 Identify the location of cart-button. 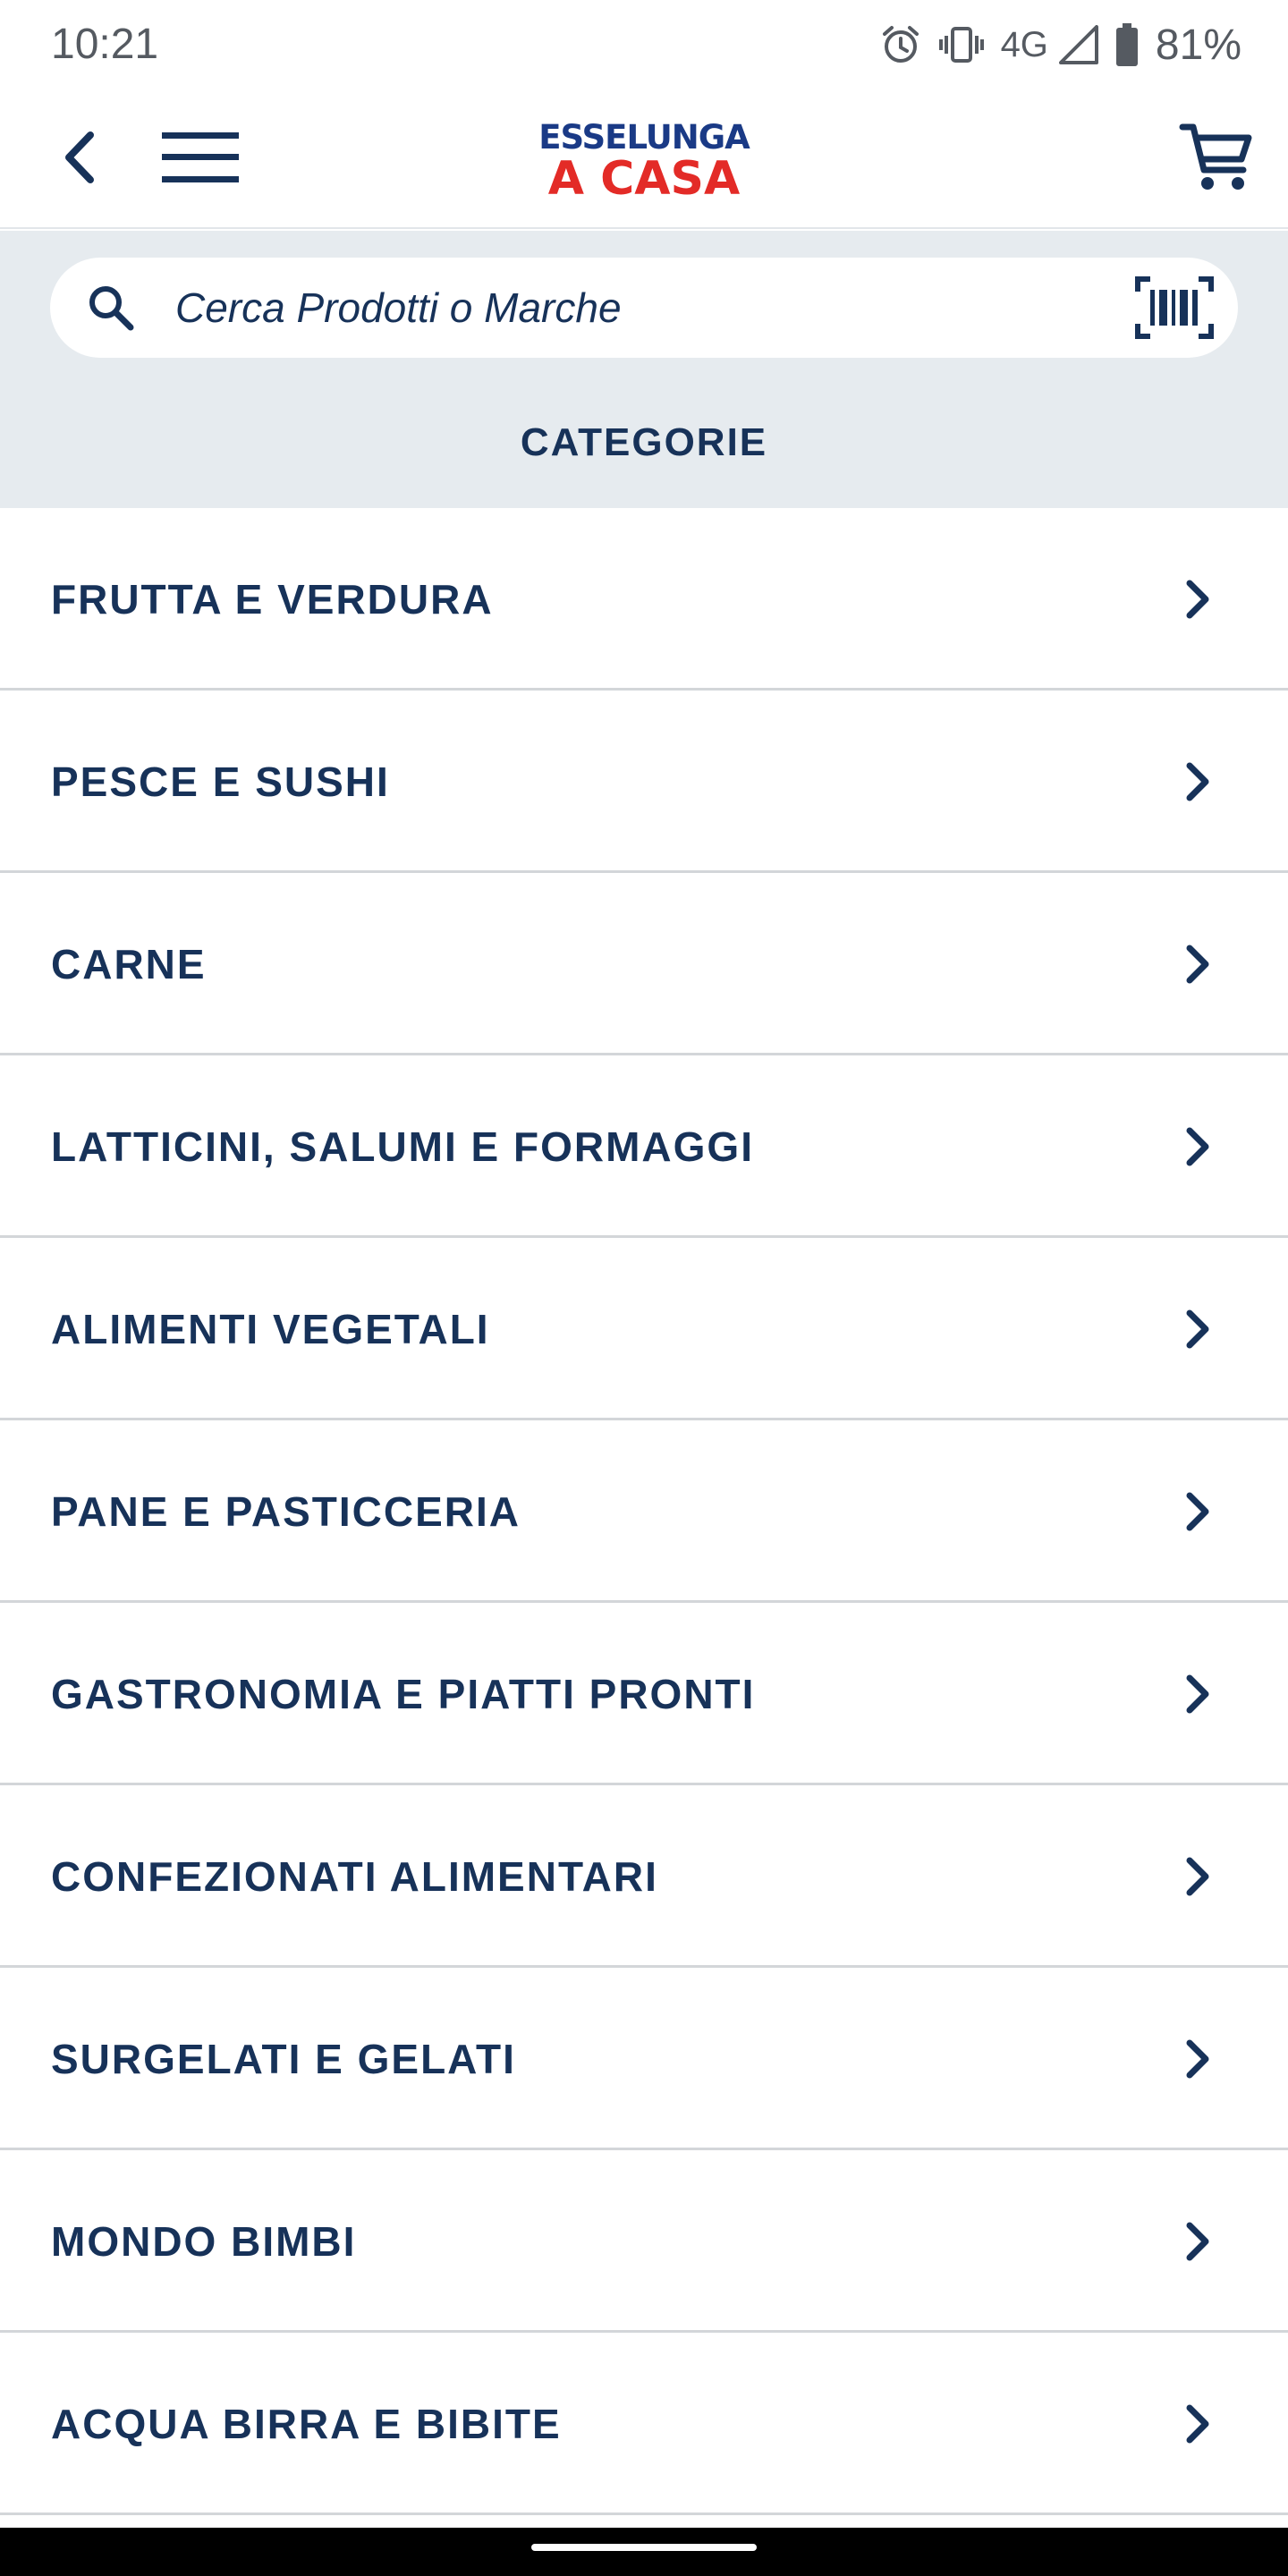
(1216, 159).